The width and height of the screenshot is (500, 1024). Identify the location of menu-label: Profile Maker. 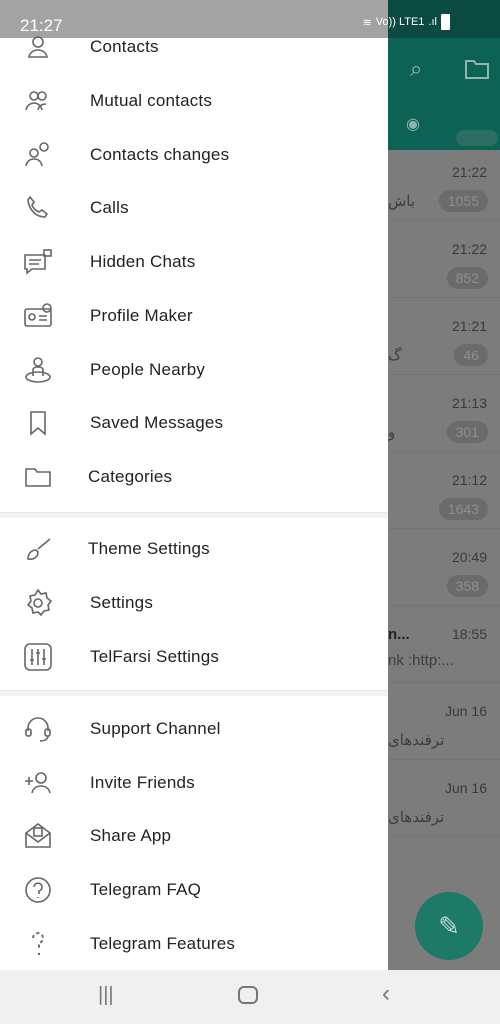
(141, 315).